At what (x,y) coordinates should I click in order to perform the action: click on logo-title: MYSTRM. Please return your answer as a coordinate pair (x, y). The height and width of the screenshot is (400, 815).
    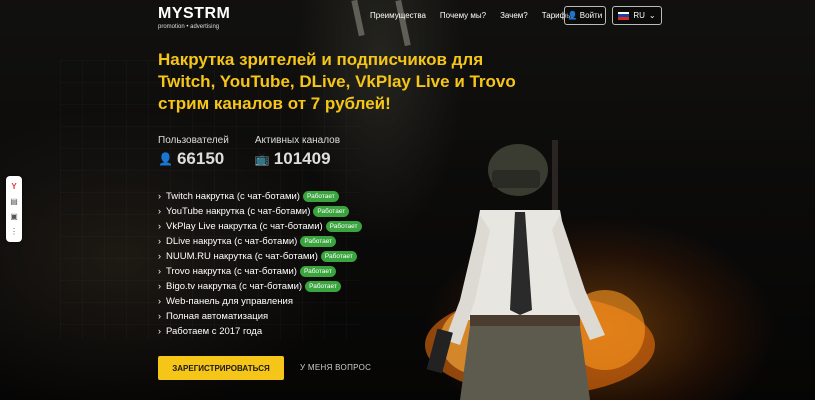
    Looking at the image, I should click on (194, 13).